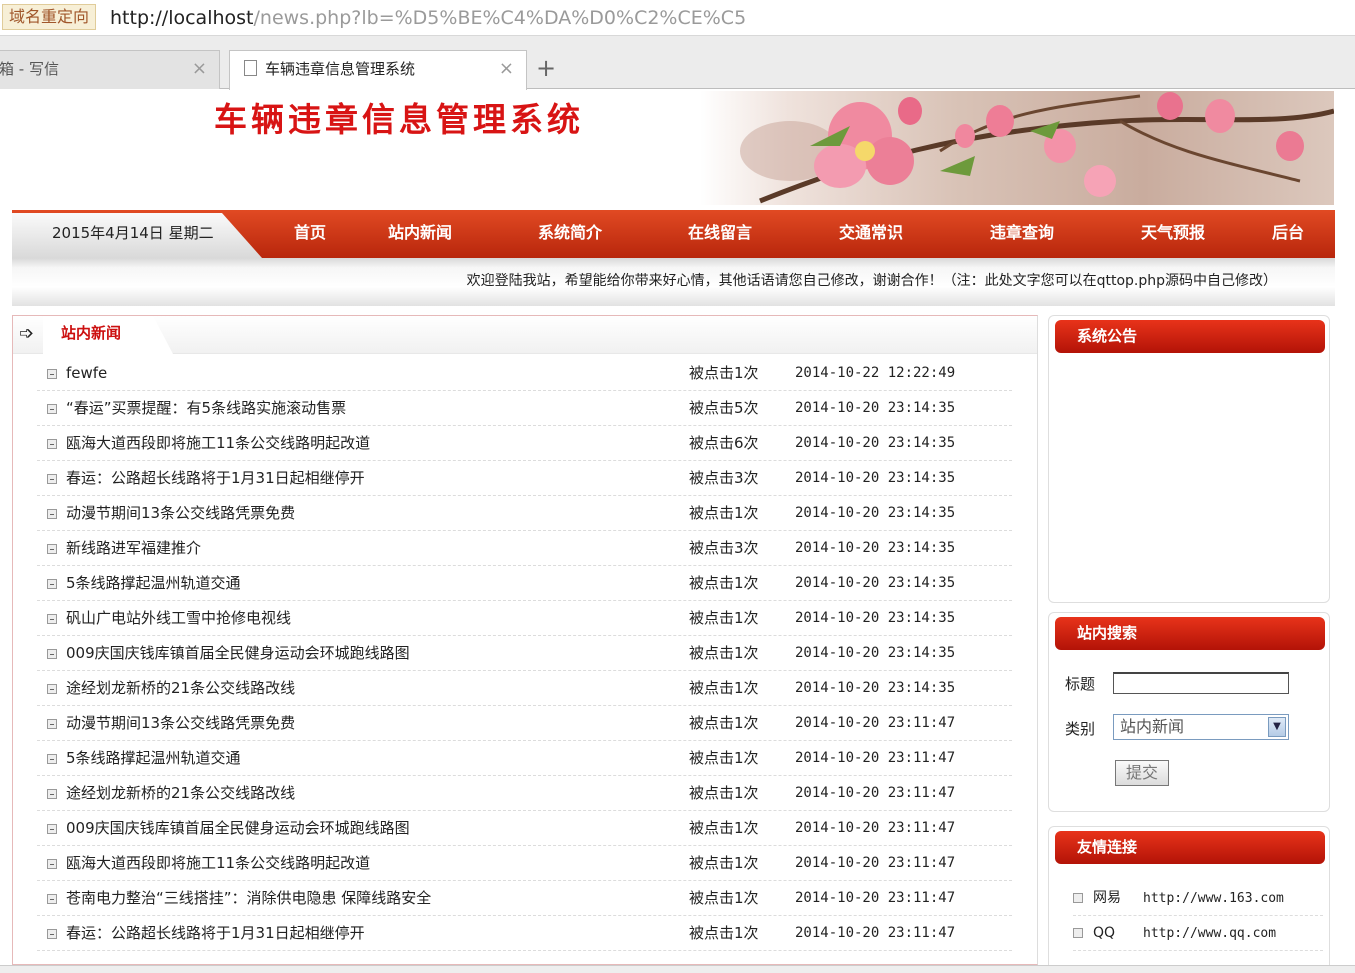 The height and width of the screenshot is (973, 1355). I want to click on news-title-link: fewfe, so click(86, 373).